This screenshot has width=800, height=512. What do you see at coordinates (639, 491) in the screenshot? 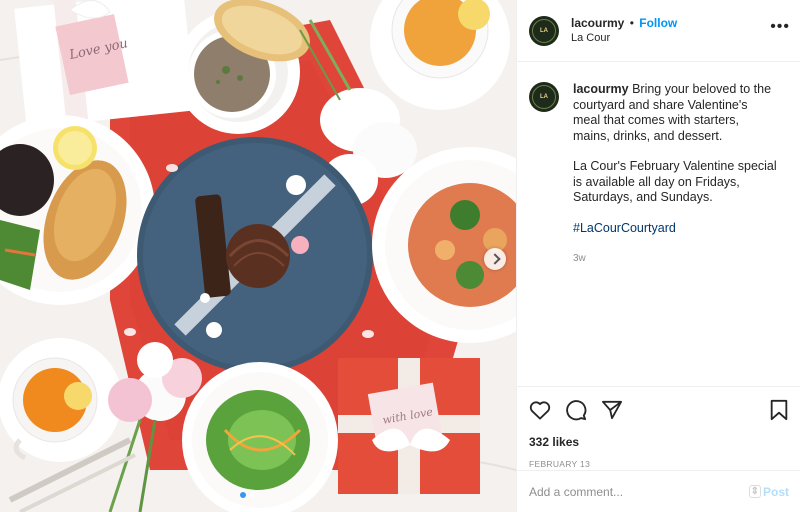
I see `comment-input` at bounding box center [639, 491].